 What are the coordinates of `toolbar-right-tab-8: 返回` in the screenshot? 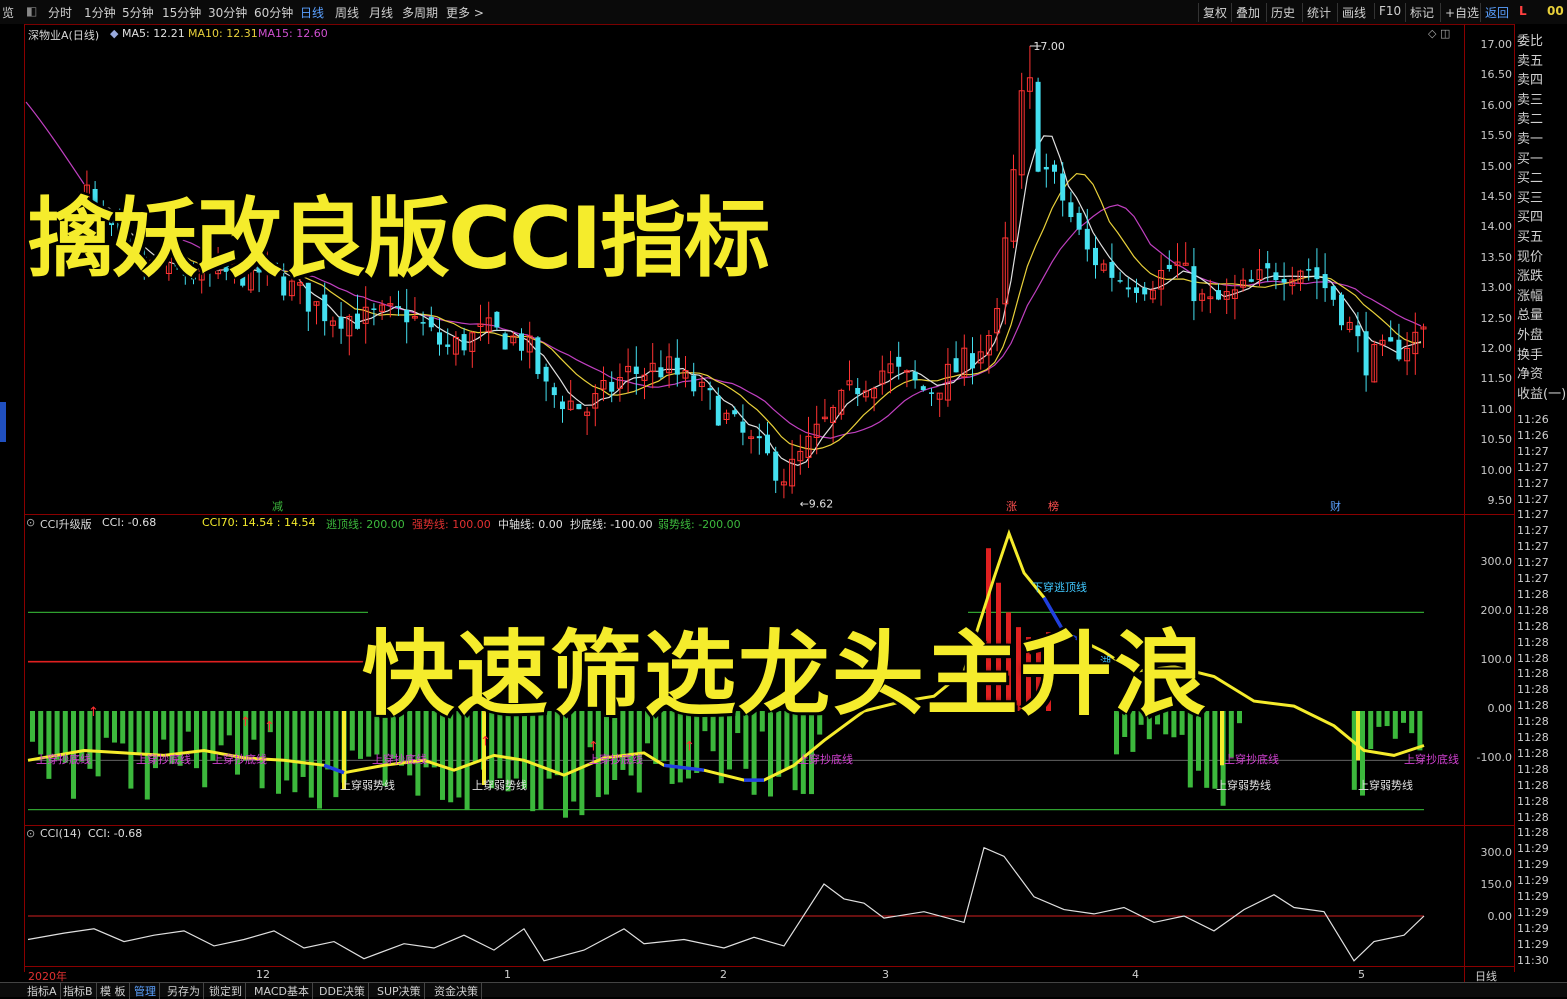 It's located at (1496, 12).